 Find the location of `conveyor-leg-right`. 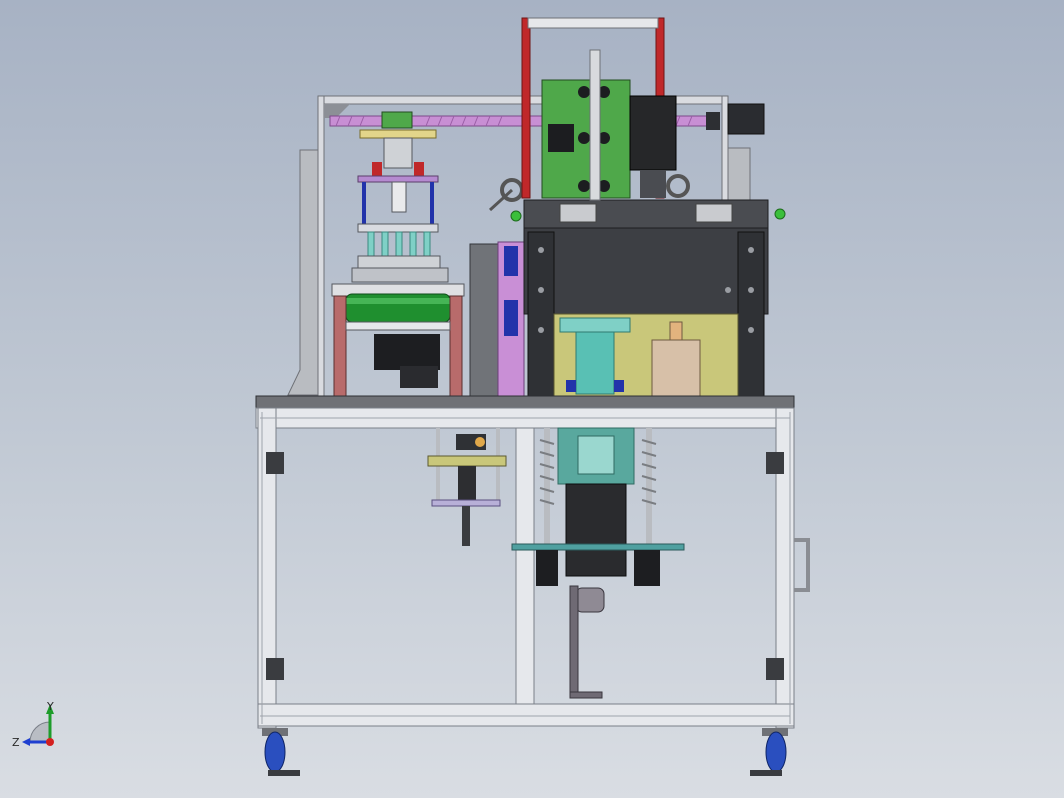

conveyor-leg-right is located at coordinates (456, 346).